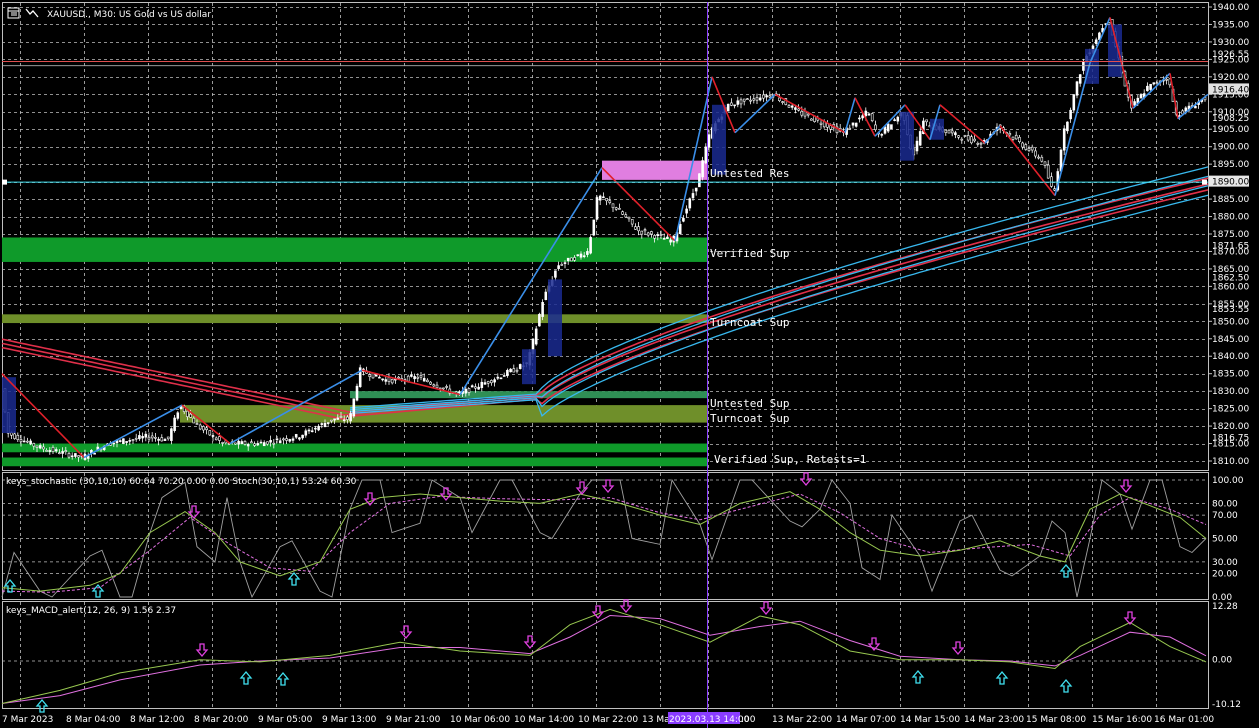 Image resolution: width=1259 pixels, height=728 pixels. What do you see at coordinates (1230, 55) in the screenshot?
I see `price-label-secondary: 1926.55` at bounding box center [1230, 55].